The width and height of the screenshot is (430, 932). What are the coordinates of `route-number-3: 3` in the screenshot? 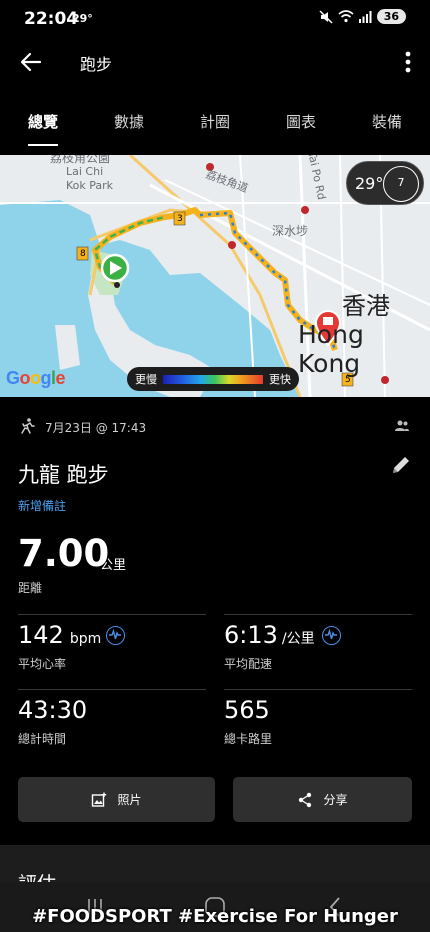 It's located at (180, 219).